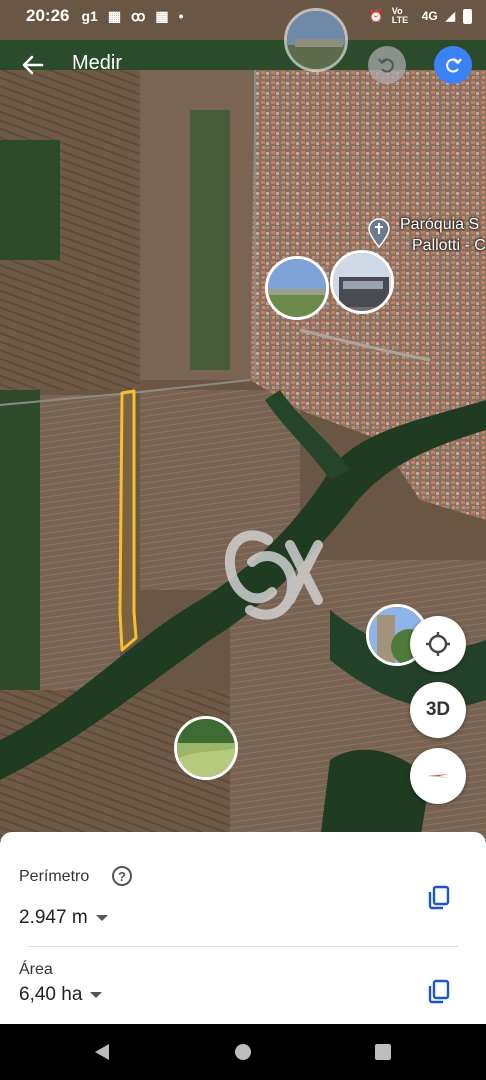  I want to click on toggle-3d-label: 3D, so click(438, 709).